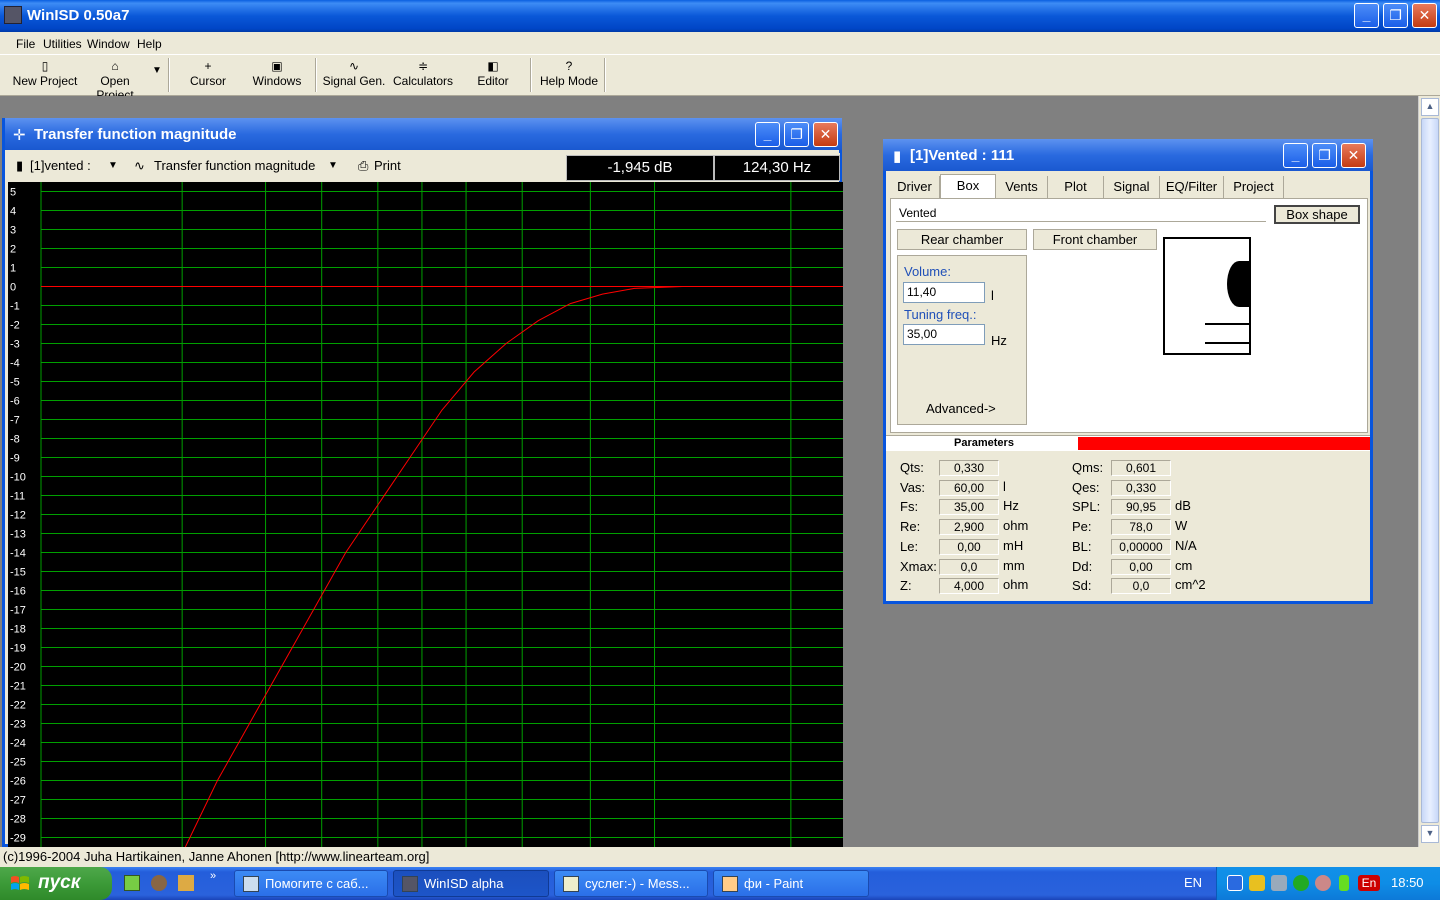  I want to click on scroll-thumb, so click(1430, 470).